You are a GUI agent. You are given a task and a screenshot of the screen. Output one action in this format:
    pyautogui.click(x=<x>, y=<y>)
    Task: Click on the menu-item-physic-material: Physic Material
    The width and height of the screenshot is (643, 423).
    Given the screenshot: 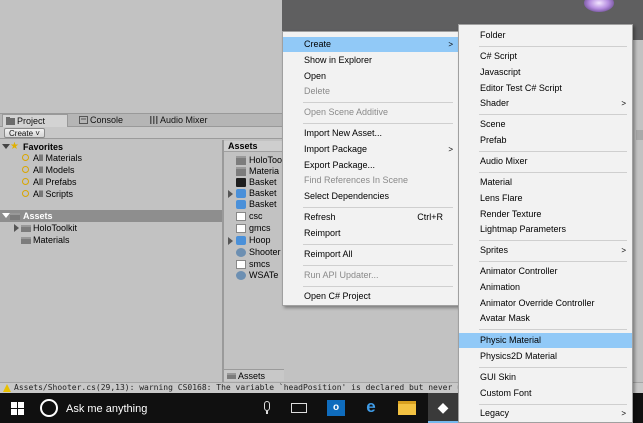 What is the action you would take?
    pyautogui.click(x=545, y=340)
    